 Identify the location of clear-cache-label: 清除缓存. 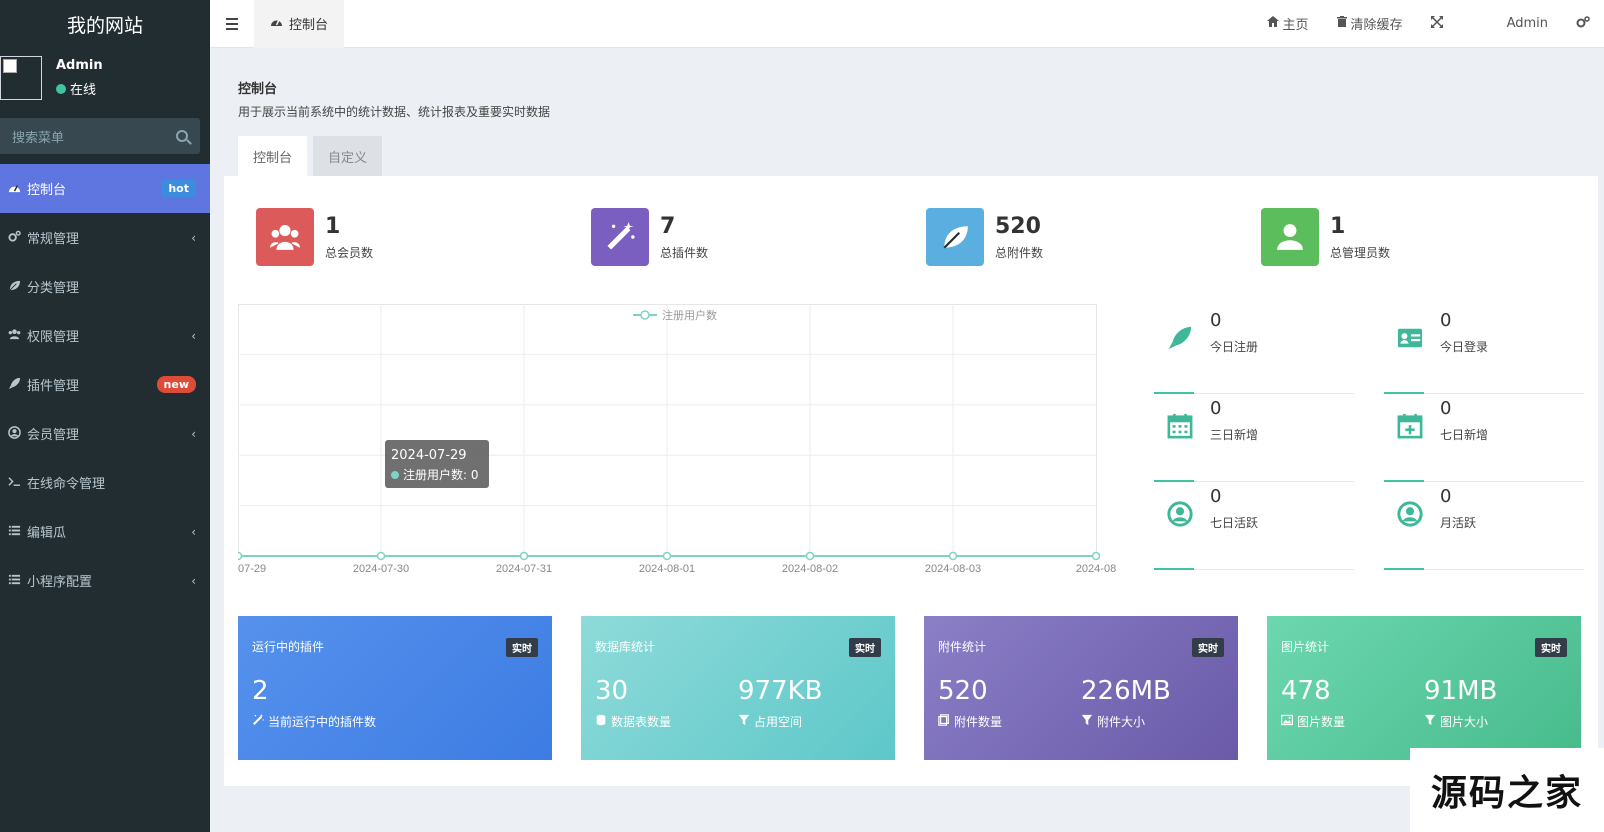
(1376, 25).